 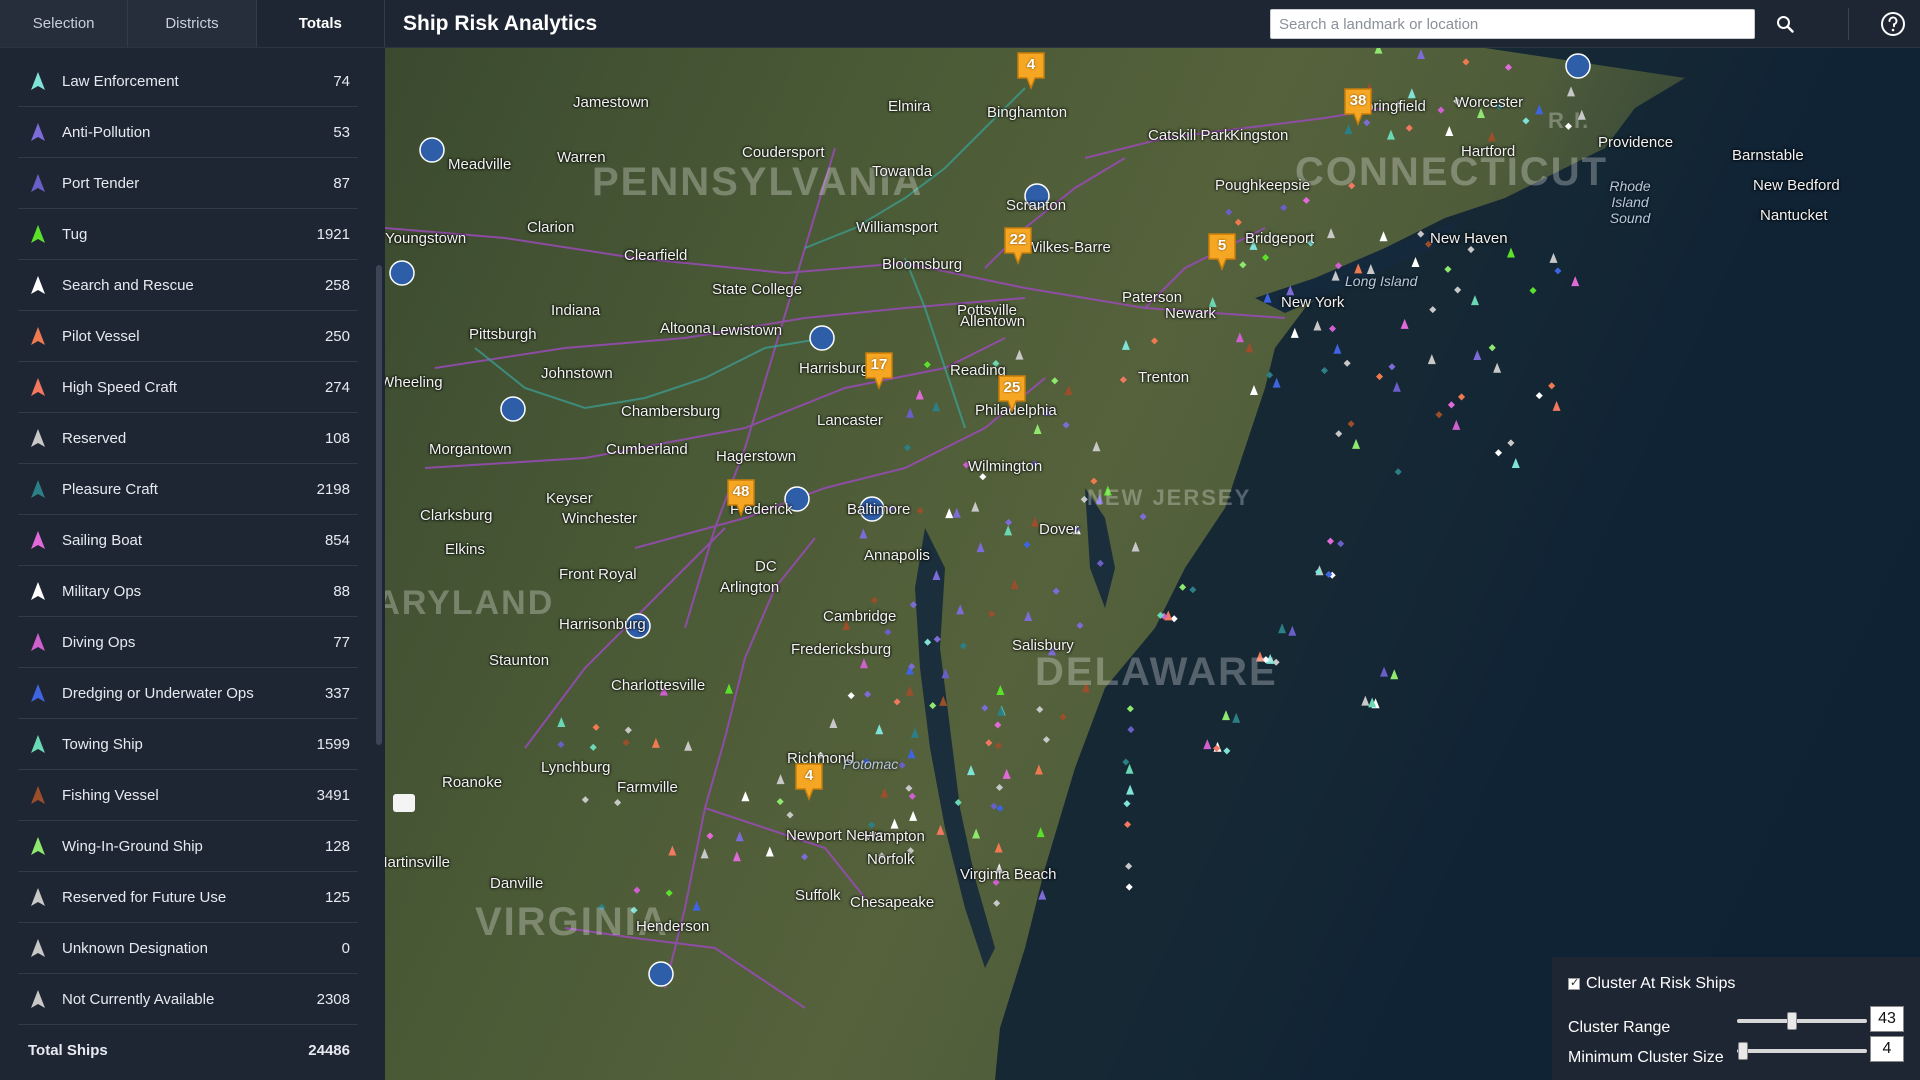 I want to click on cluster-toggle: Cluster At Risk Ships, so click(x=1651, y=984).